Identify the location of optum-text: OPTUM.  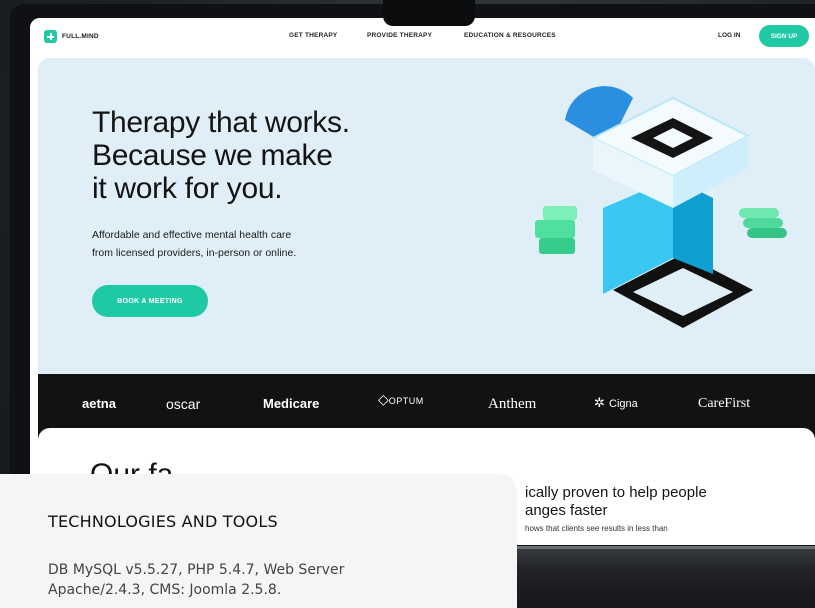
(406, 401).